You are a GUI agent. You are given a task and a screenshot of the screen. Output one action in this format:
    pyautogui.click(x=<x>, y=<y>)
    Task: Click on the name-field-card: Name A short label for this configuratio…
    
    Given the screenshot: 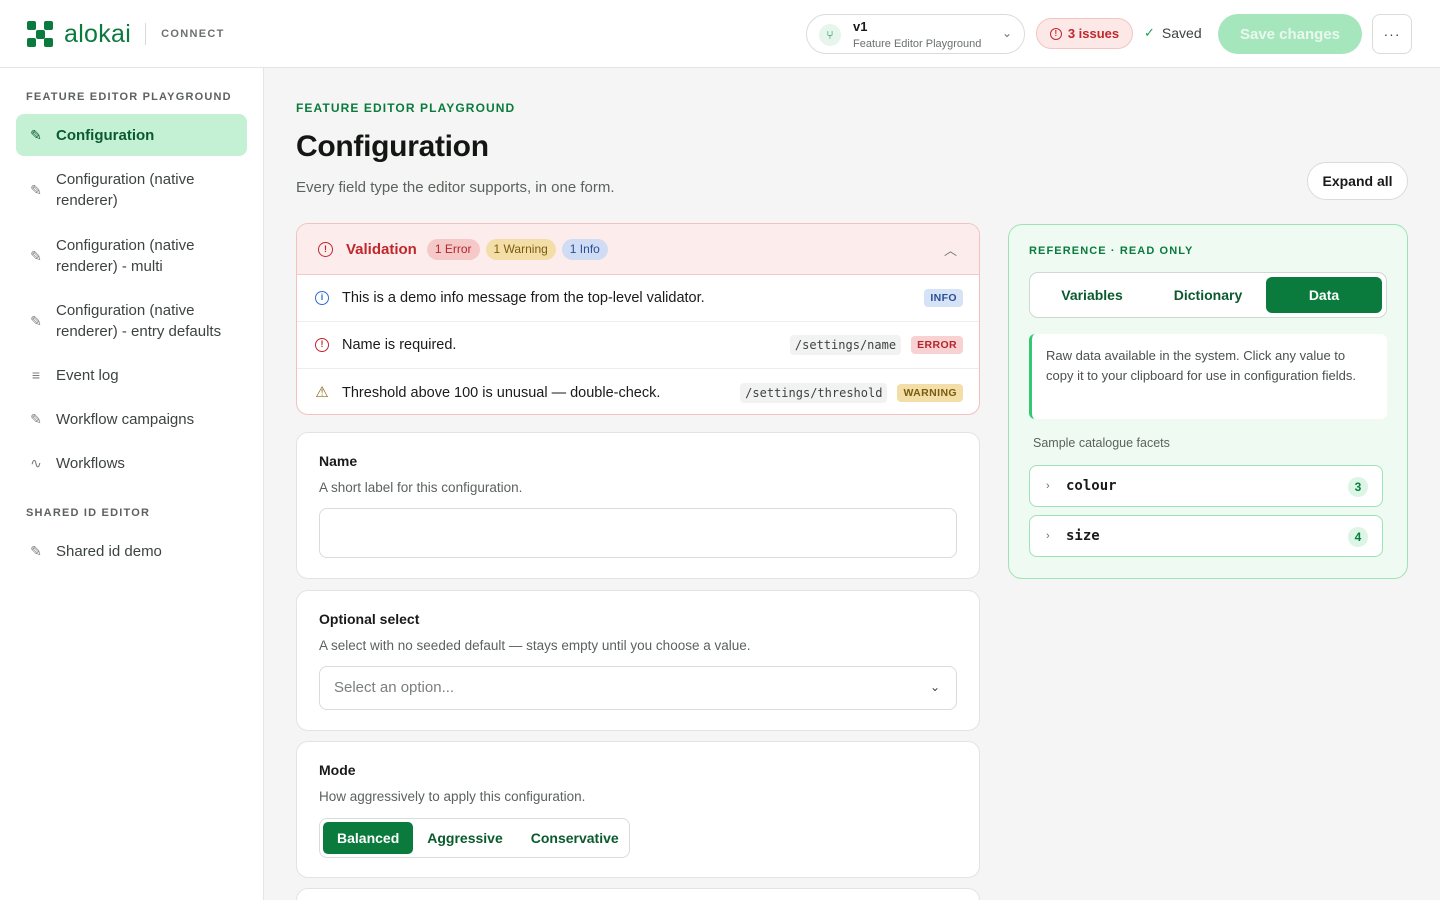 What is the action you would take?
    pyautogui.click(x=638, y=505)
    